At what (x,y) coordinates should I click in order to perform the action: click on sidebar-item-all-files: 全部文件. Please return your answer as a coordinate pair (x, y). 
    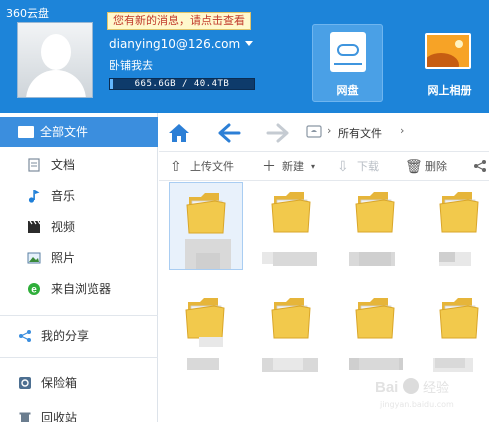
    Looking at the image, I should click on (79, 132).